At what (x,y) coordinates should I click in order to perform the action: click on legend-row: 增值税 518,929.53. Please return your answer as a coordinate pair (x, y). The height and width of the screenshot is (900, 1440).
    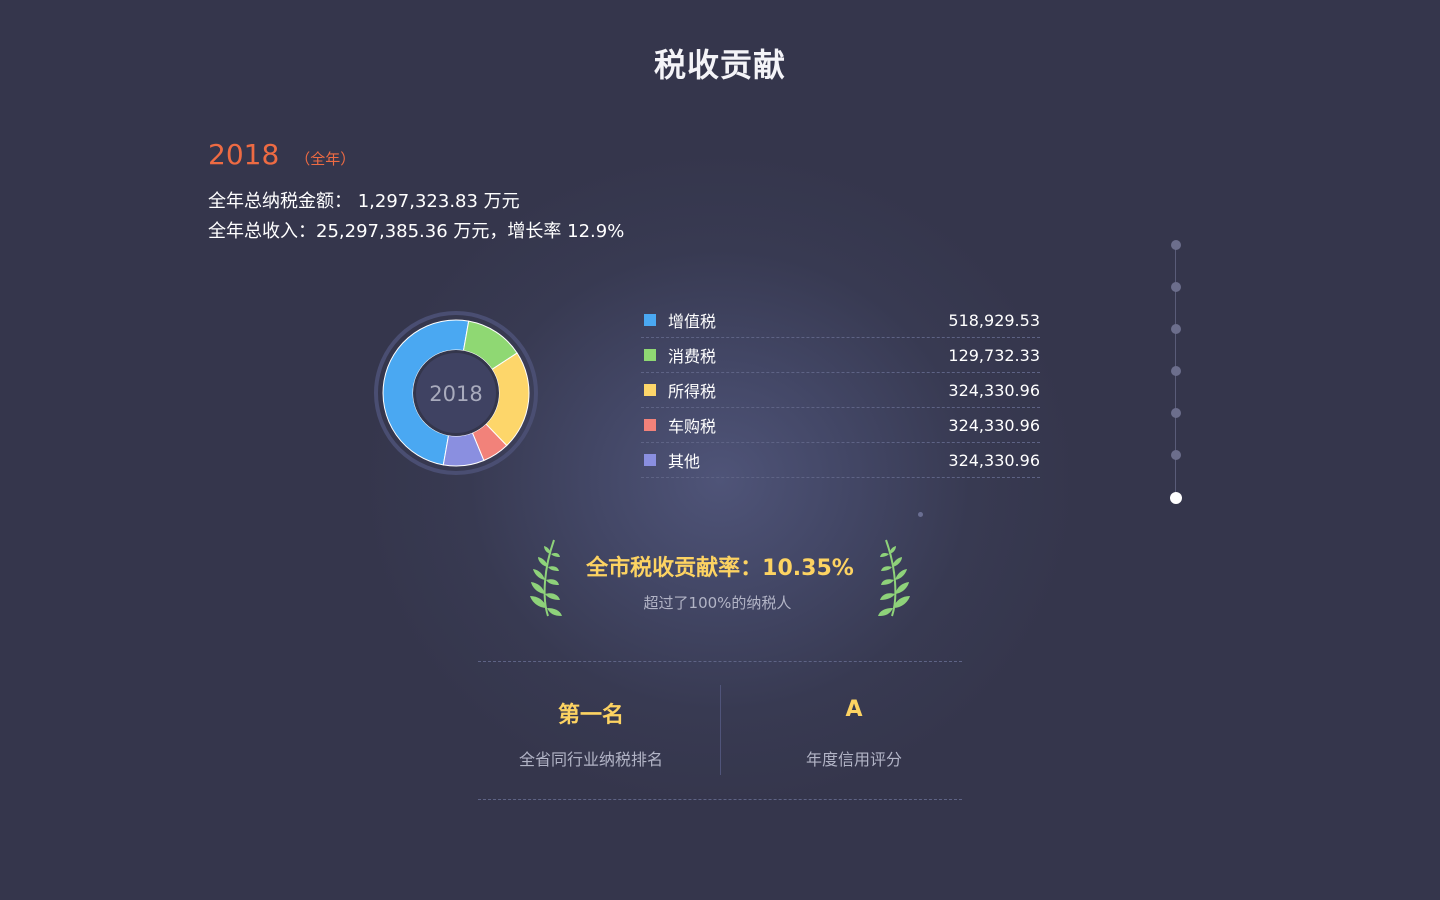
    Looking at the image, I should click on (840, 320).